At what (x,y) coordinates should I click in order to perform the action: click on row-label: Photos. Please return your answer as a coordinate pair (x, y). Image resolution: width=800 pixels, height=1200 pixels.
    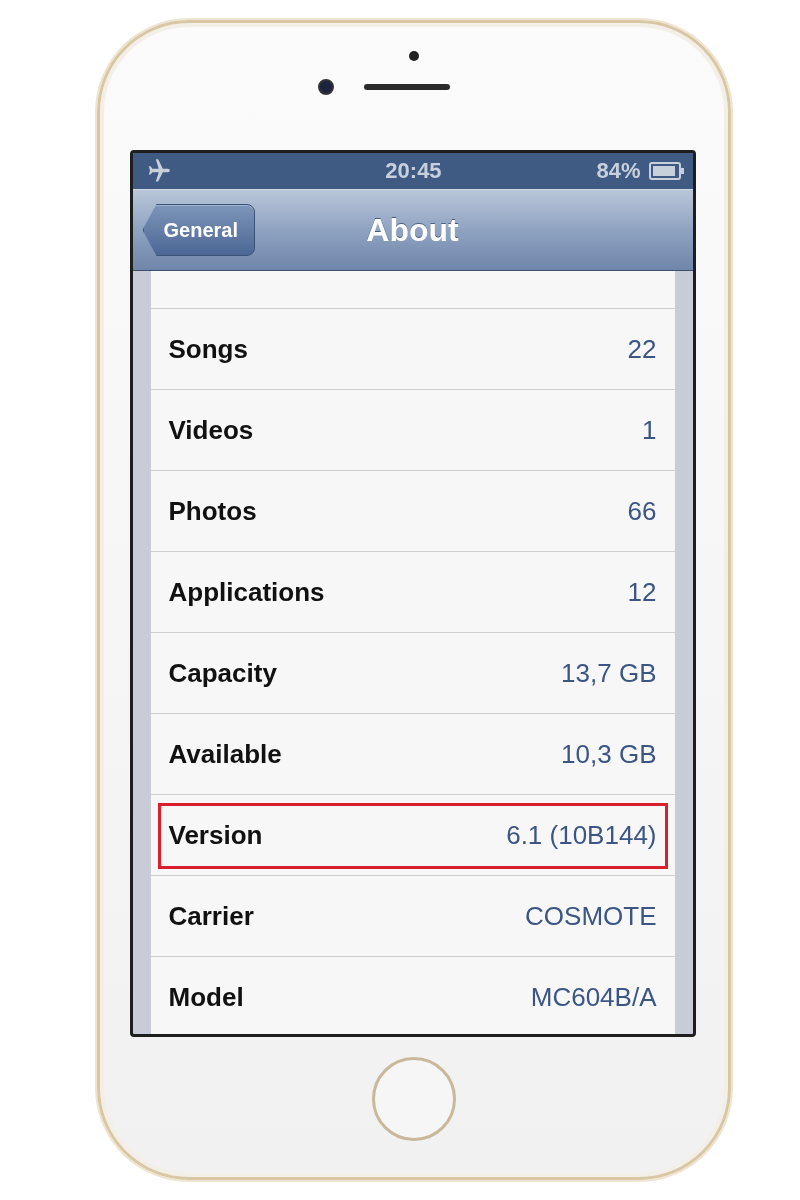
    Looking at the image, I should click on (212, 511).